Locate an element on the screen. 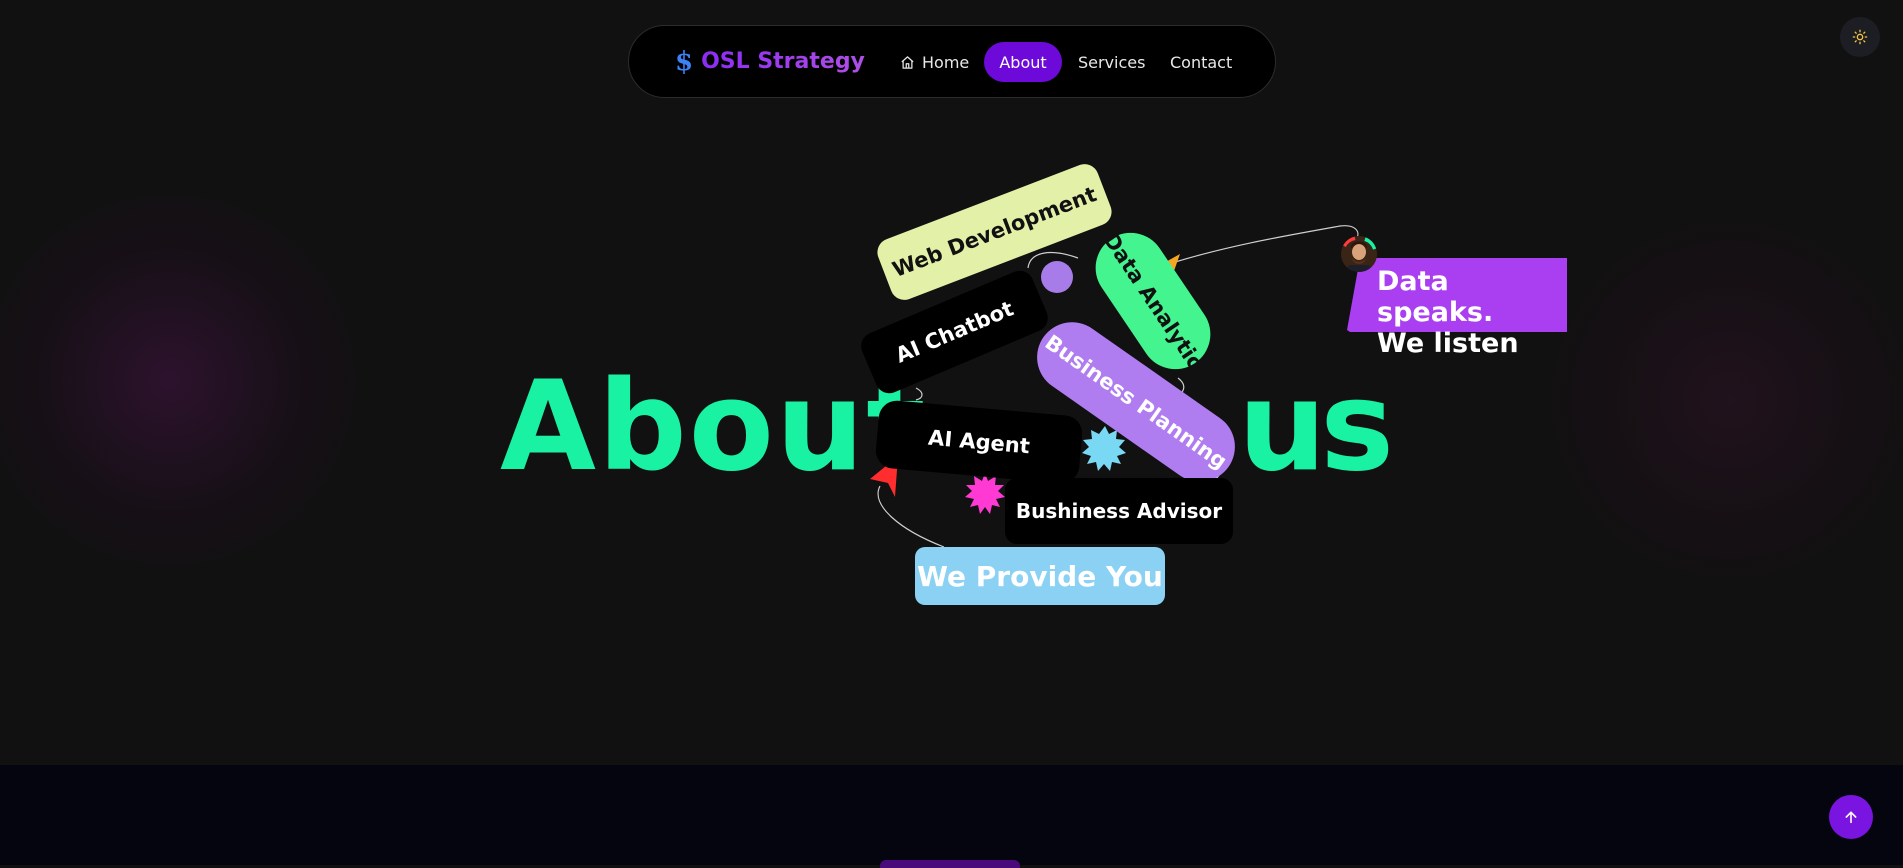 This screenshot has height=868, width=1903. hero-title-about: About is located at coordinates (714, 427).